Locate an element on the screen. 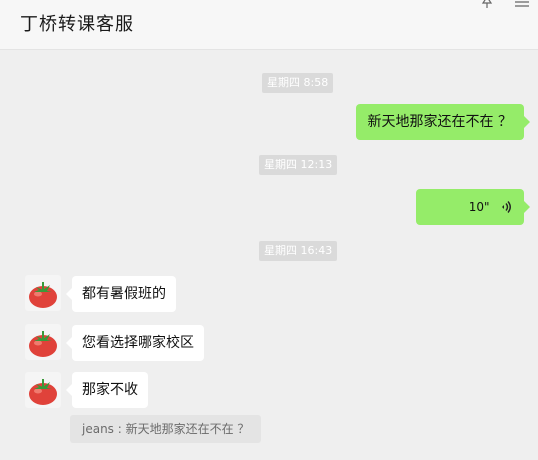 Image resolution: width=538 pixels, height=460 pixels. chat-header: 丁桥转课客服 is located at coordinates (269, 25).